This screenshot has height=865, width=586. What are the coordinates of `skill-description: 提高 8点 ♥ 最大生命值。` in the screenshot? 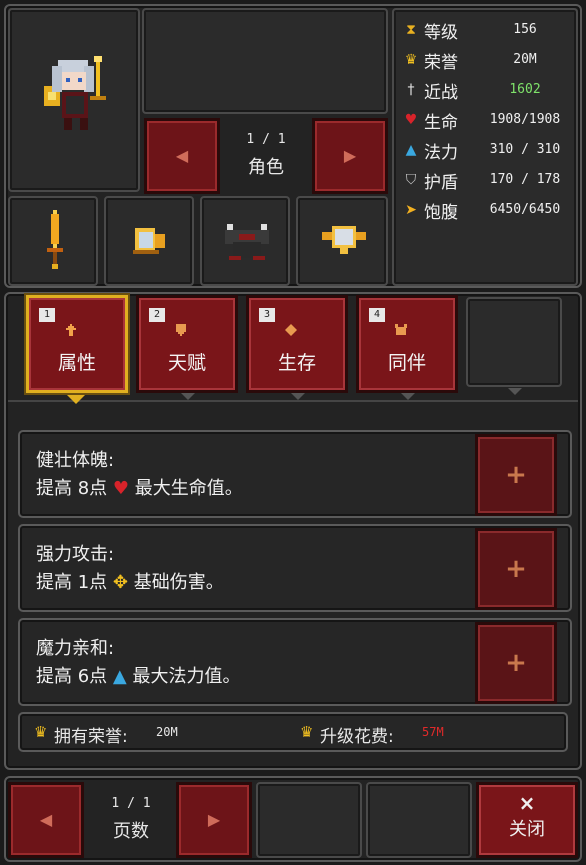 It's located at (139, 487).